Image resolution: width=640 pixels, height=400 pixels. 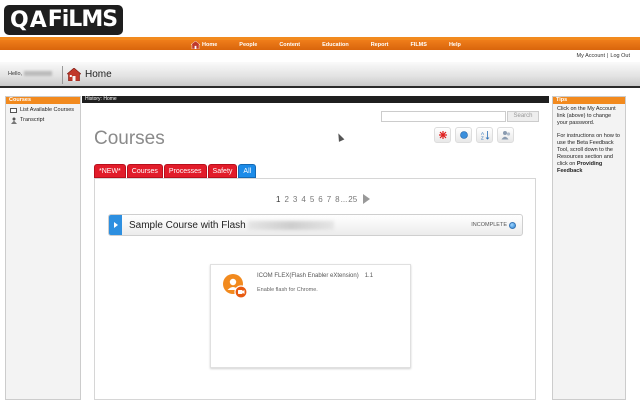 I want to click on user-filter-button, so click(x=505, y=135).